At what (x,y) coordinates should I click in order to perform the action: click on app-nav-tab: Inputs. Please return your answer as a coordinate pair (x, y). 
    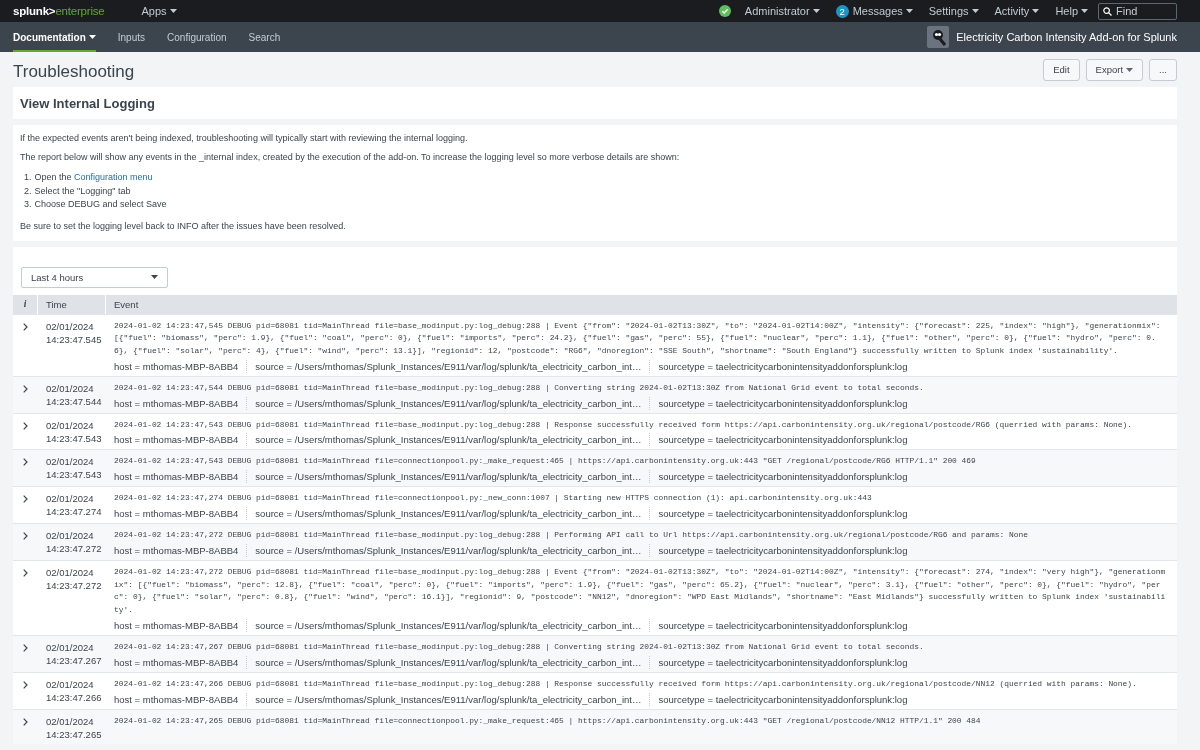
    Looking at the image, I should click on (131, 37).